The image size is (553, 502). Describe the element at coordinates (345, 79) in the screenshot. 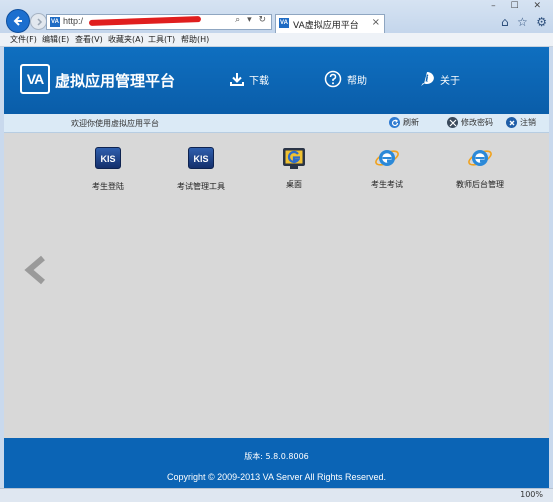

I see `nav-help: 帮助` at that location.